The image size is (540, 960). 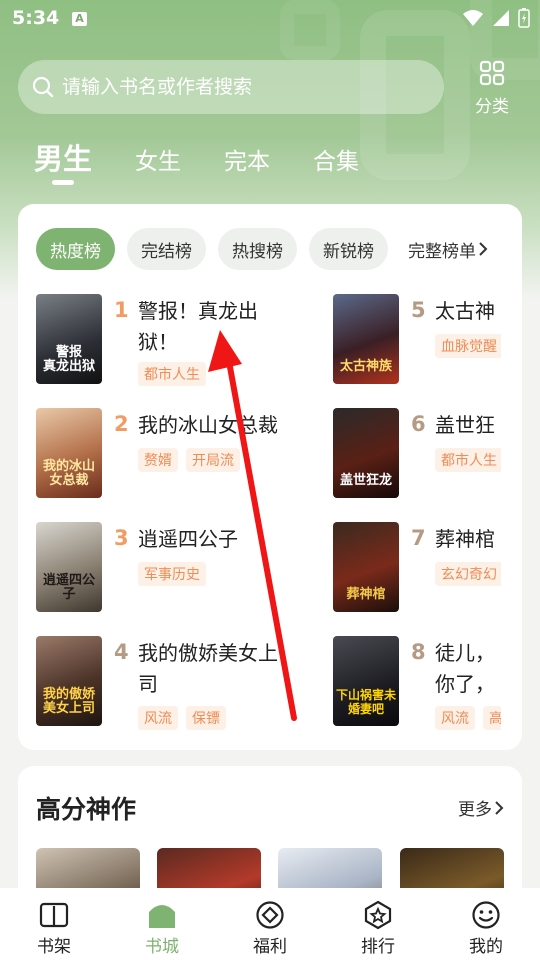 What do you see at coordinates (188, 539) in the screenshot?
I see `book-title: 逍遥四公子` at bounding box center [188, 539].